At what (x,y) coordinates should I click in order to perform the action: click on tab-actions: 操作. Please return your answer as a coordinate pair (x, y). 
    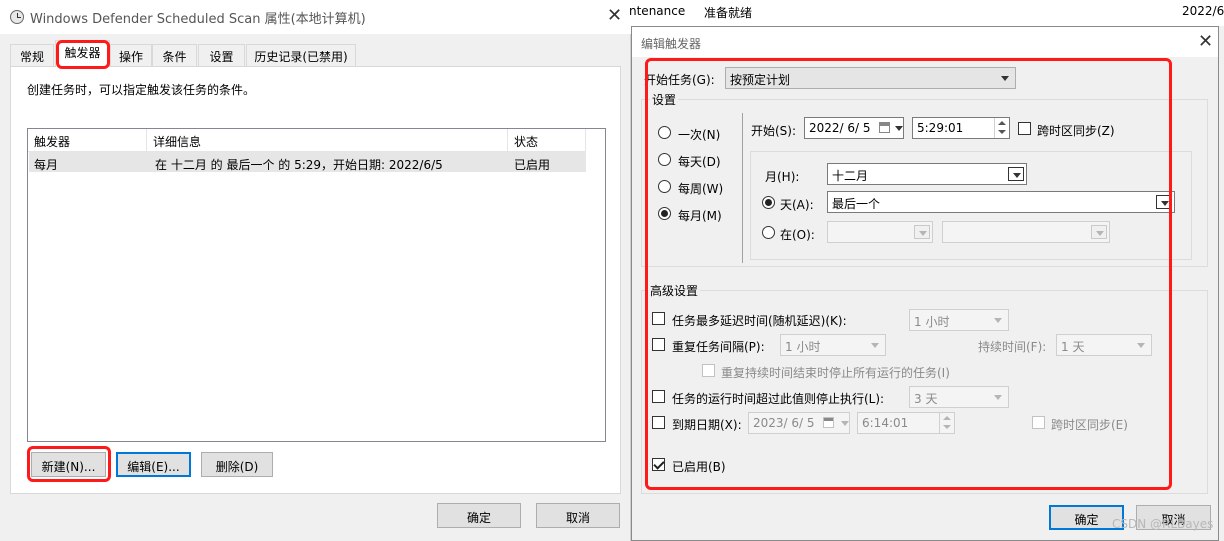
    Looking at the image, I should click on (131, 55).